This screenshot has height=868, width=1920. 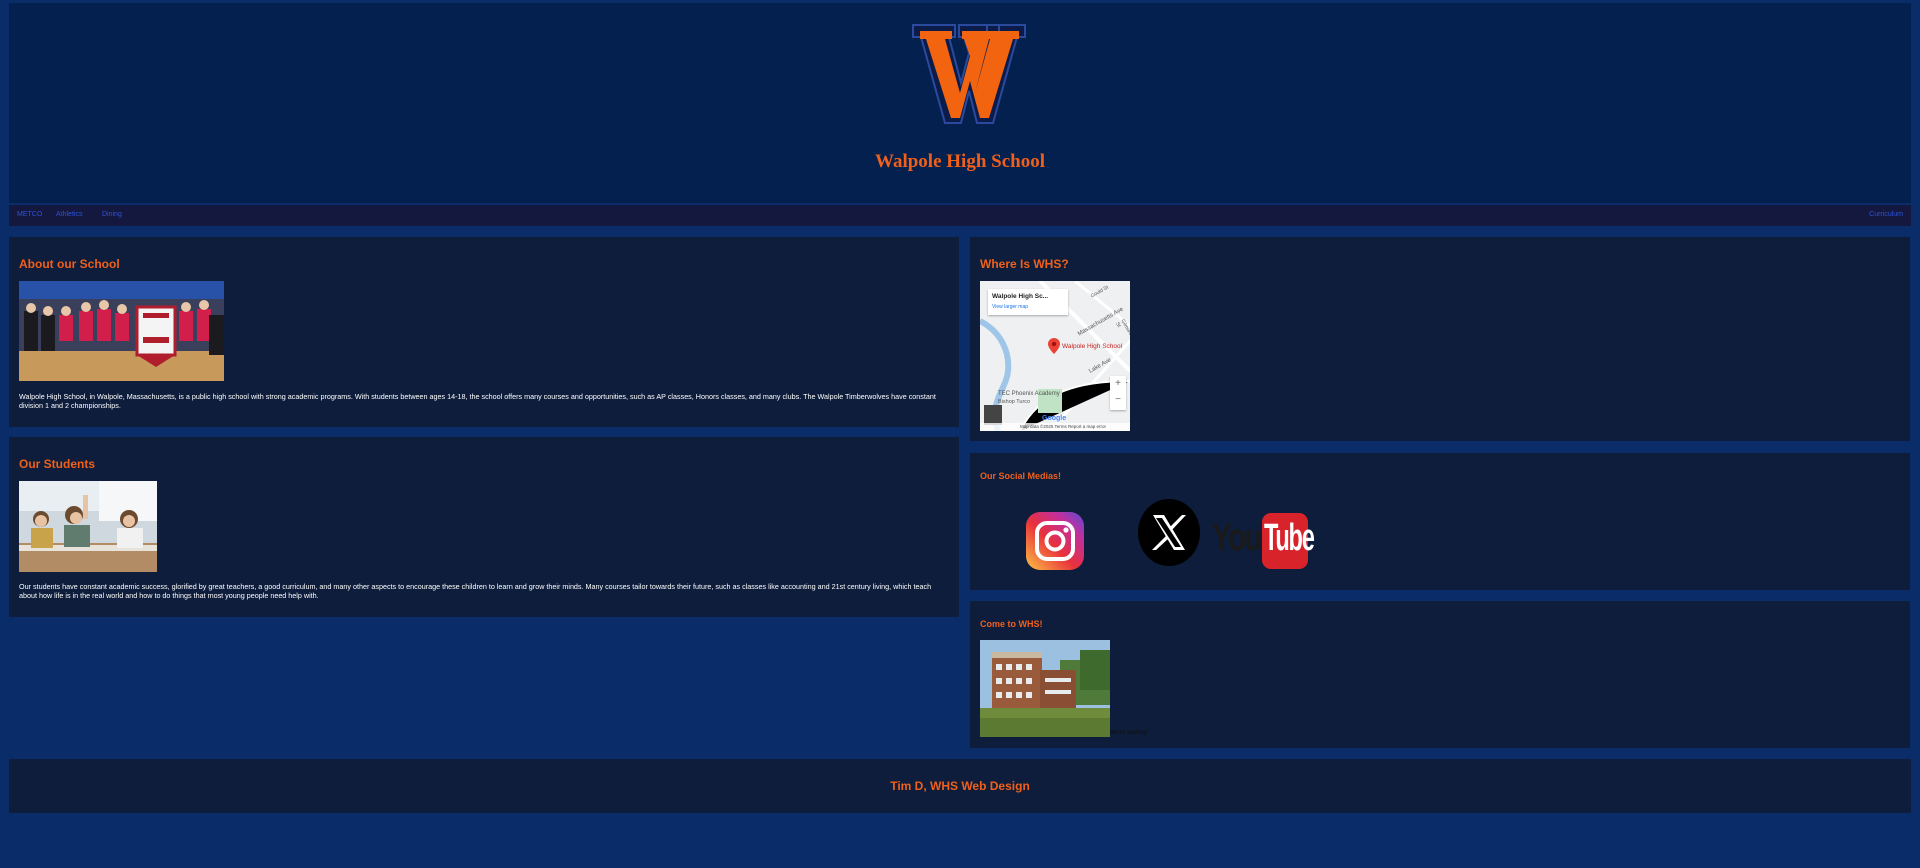 What do you see at coordinates (1063, 426) in the screenshot?
I see `map-footer-text: Map data ©2025 Terms Report a map error` at bounding box center [1063, 426].